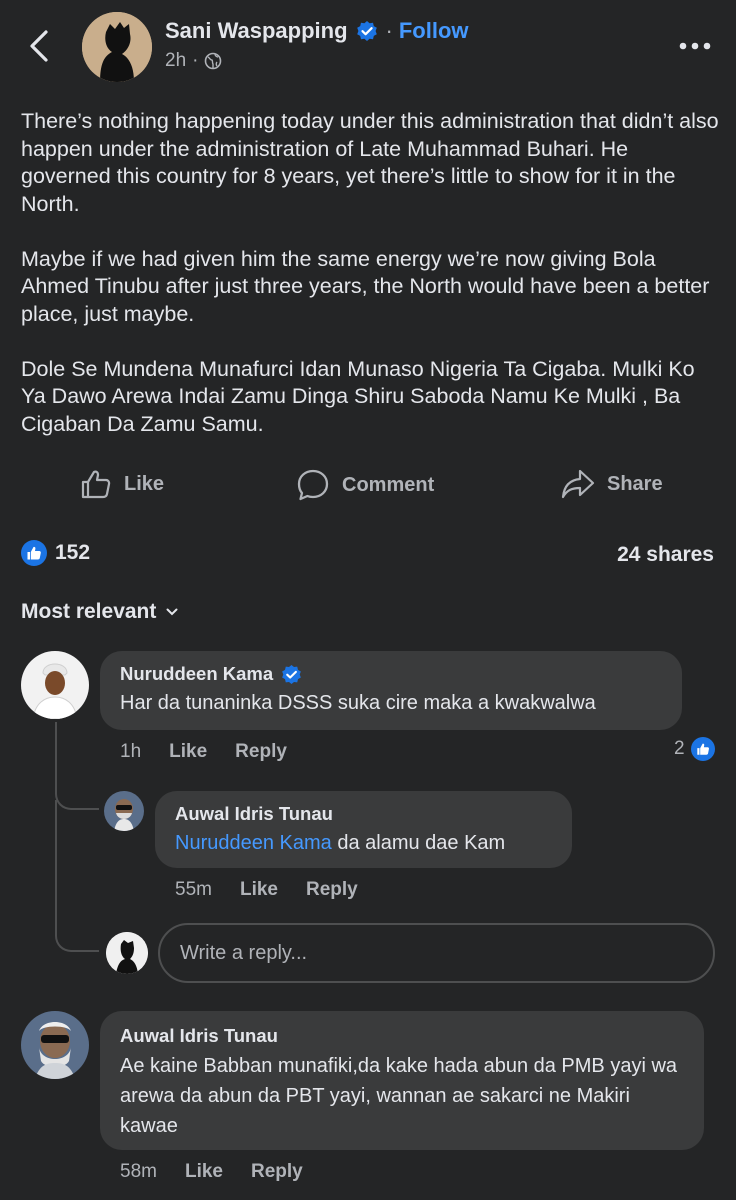 This screenshot has width=736, height=1200. What do you see at coordinates (130, 752) in the screenshot?
I see `comment-time: 1h` at bounding box center [130, 752].